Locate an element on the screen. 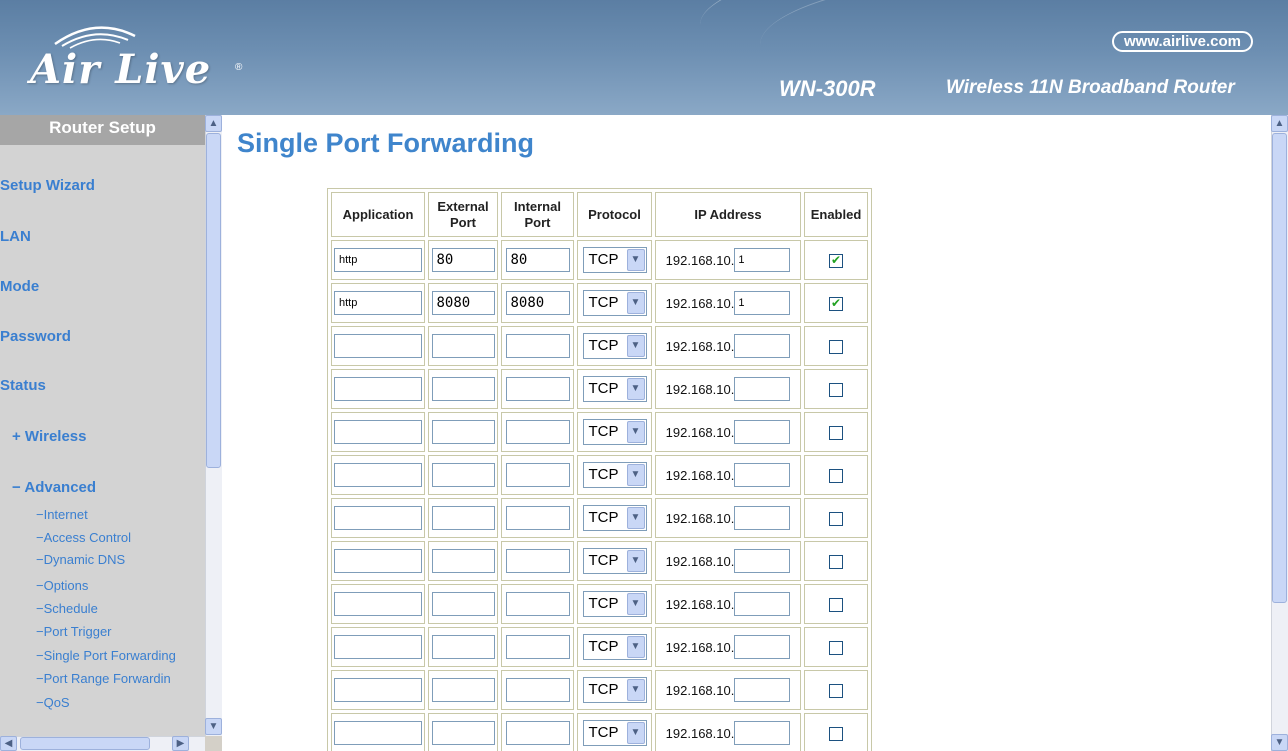 The width and height of the screenshot is (1288, 751). sidebar-item-lan: LAN is located at coordinates (15, 236).